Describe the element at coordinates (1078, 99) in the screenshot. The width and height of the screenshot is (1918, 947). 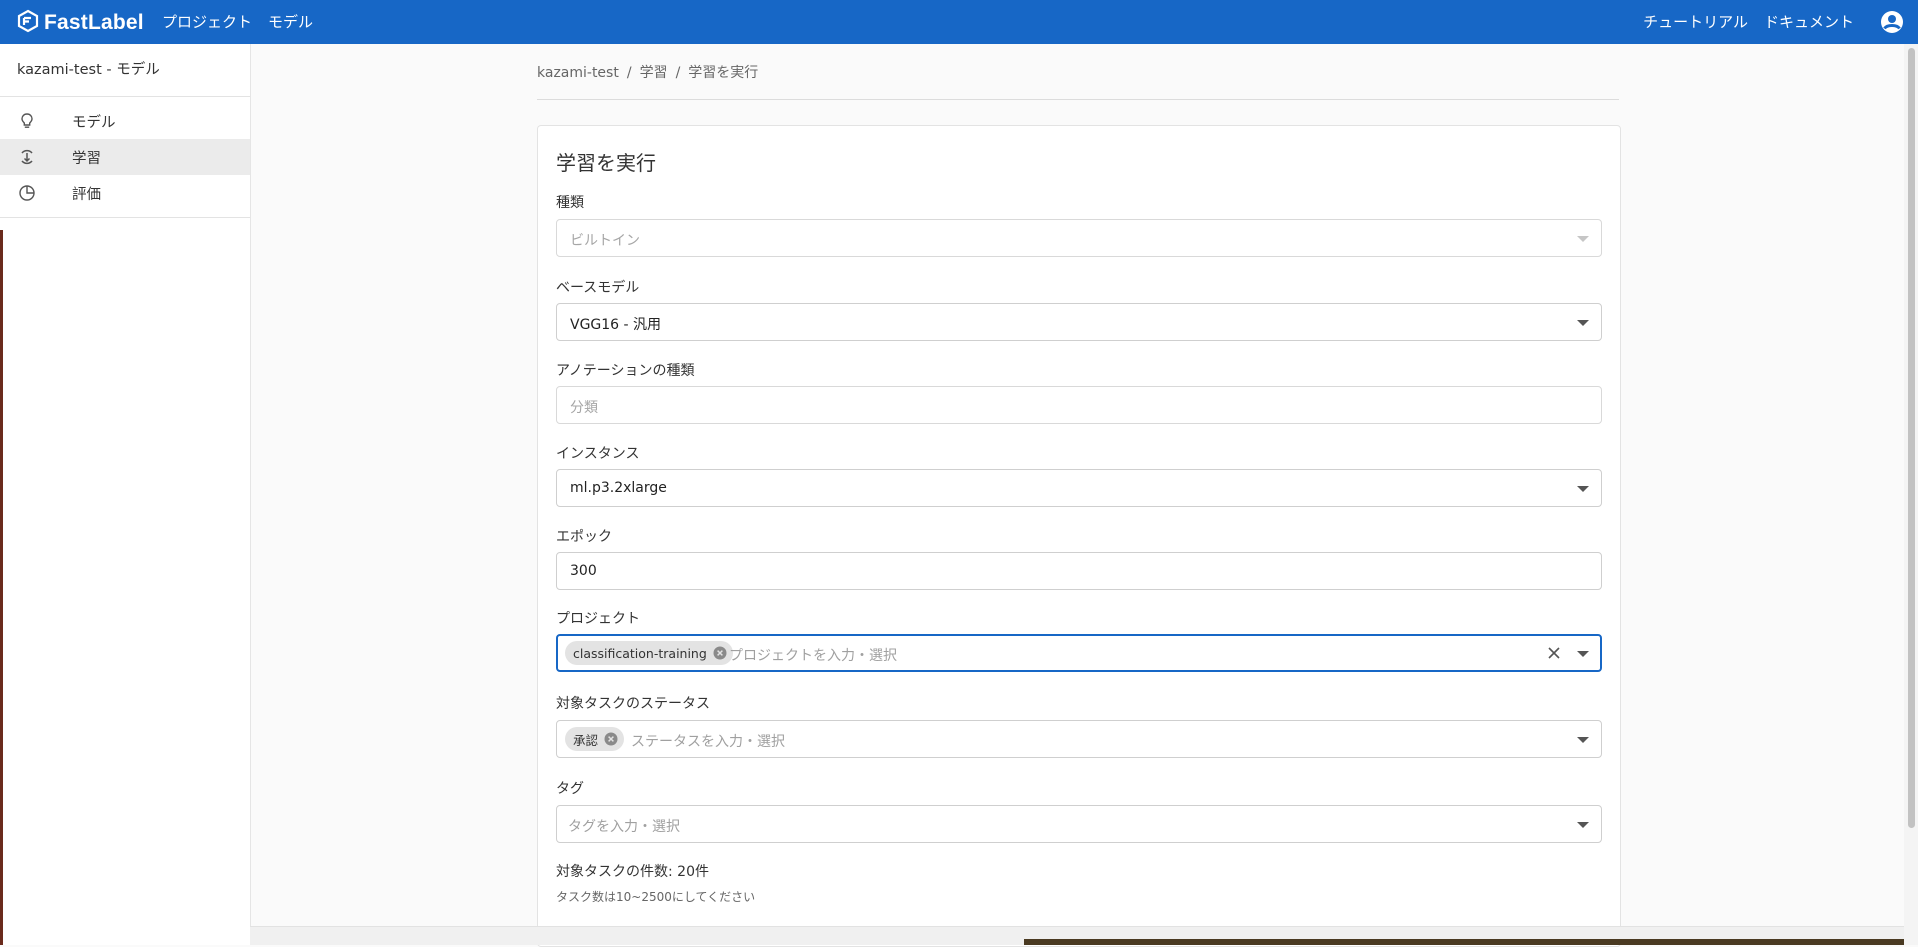
I see `breadcrumb-divider` at that location.